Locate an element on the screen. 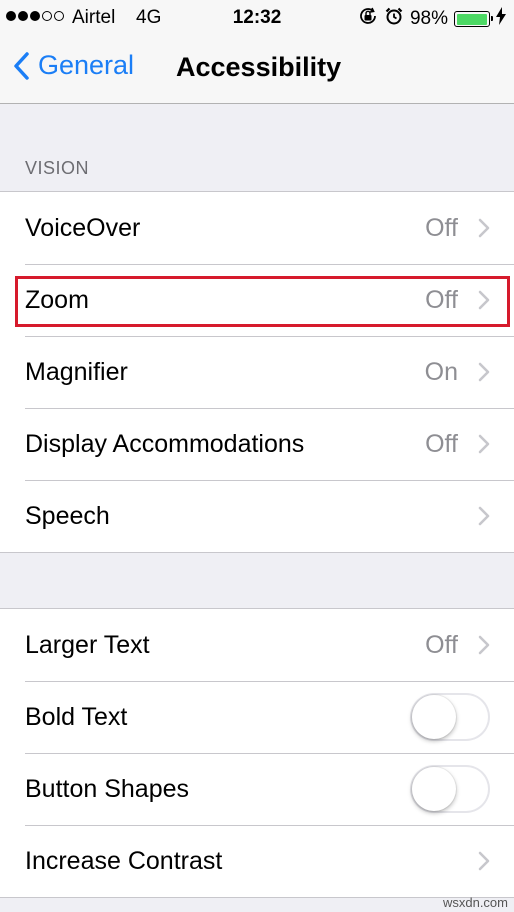 This screenshot has height=912, width=514. status-bar: Airtel 4G 12:32 98% is located at coordinates (257, 18).